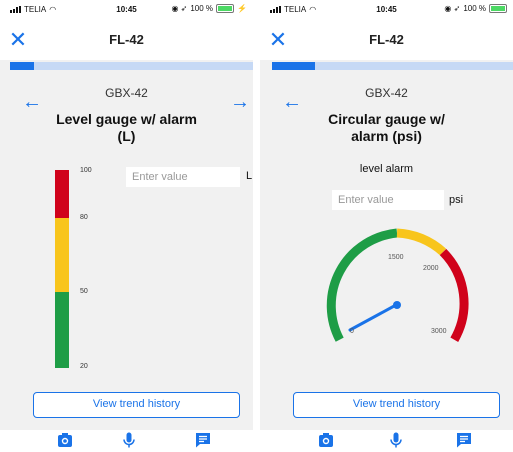 This screenshot has width=513, height=452. I want to click on status-right: ◉ ➶ 100 % ⚡, so click(209, 8).